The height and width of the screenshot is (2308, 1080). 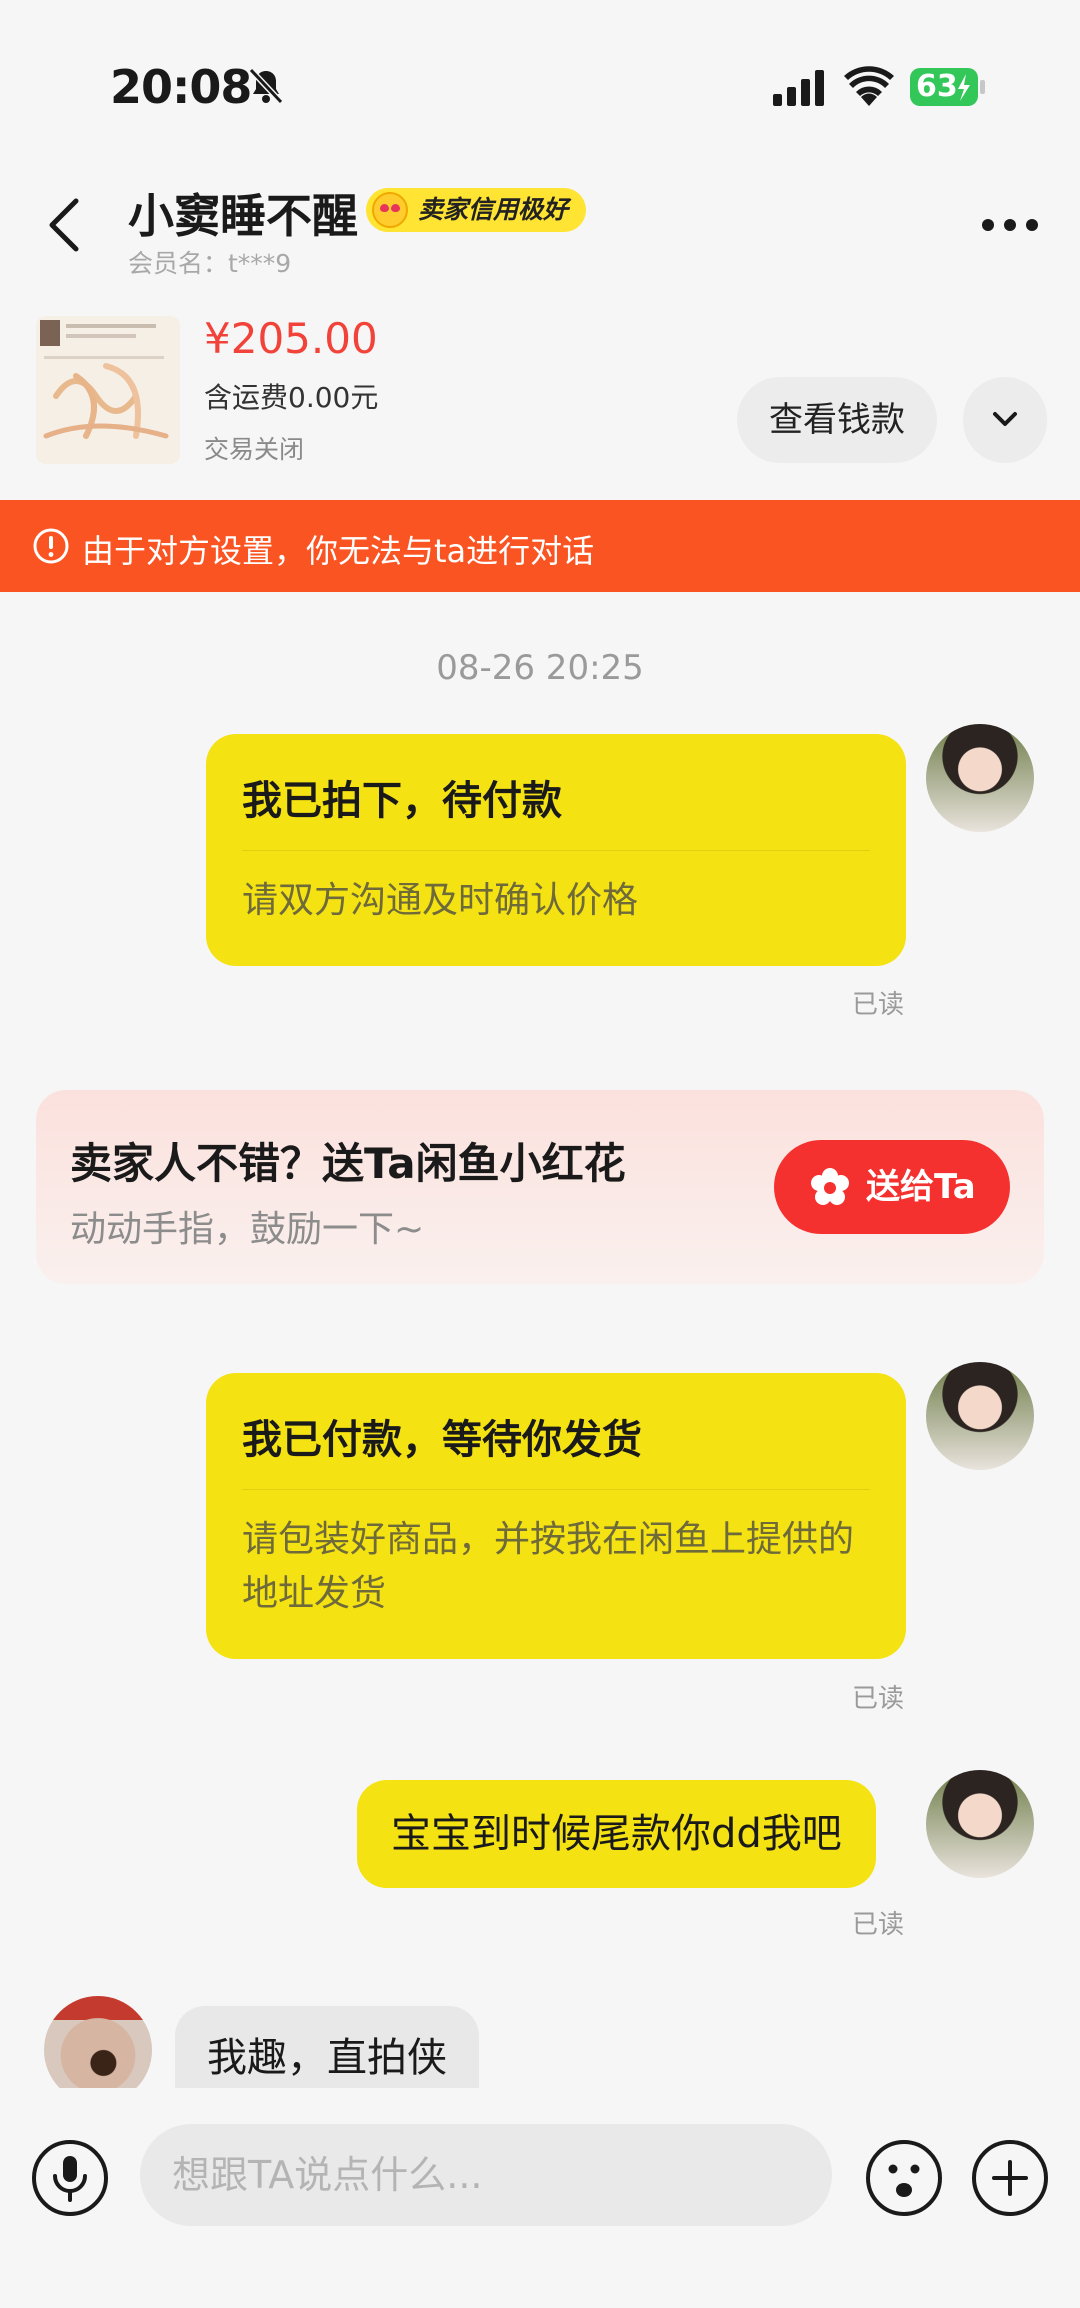 I want to click on expand-order-button, so click(x=1005, y=420).